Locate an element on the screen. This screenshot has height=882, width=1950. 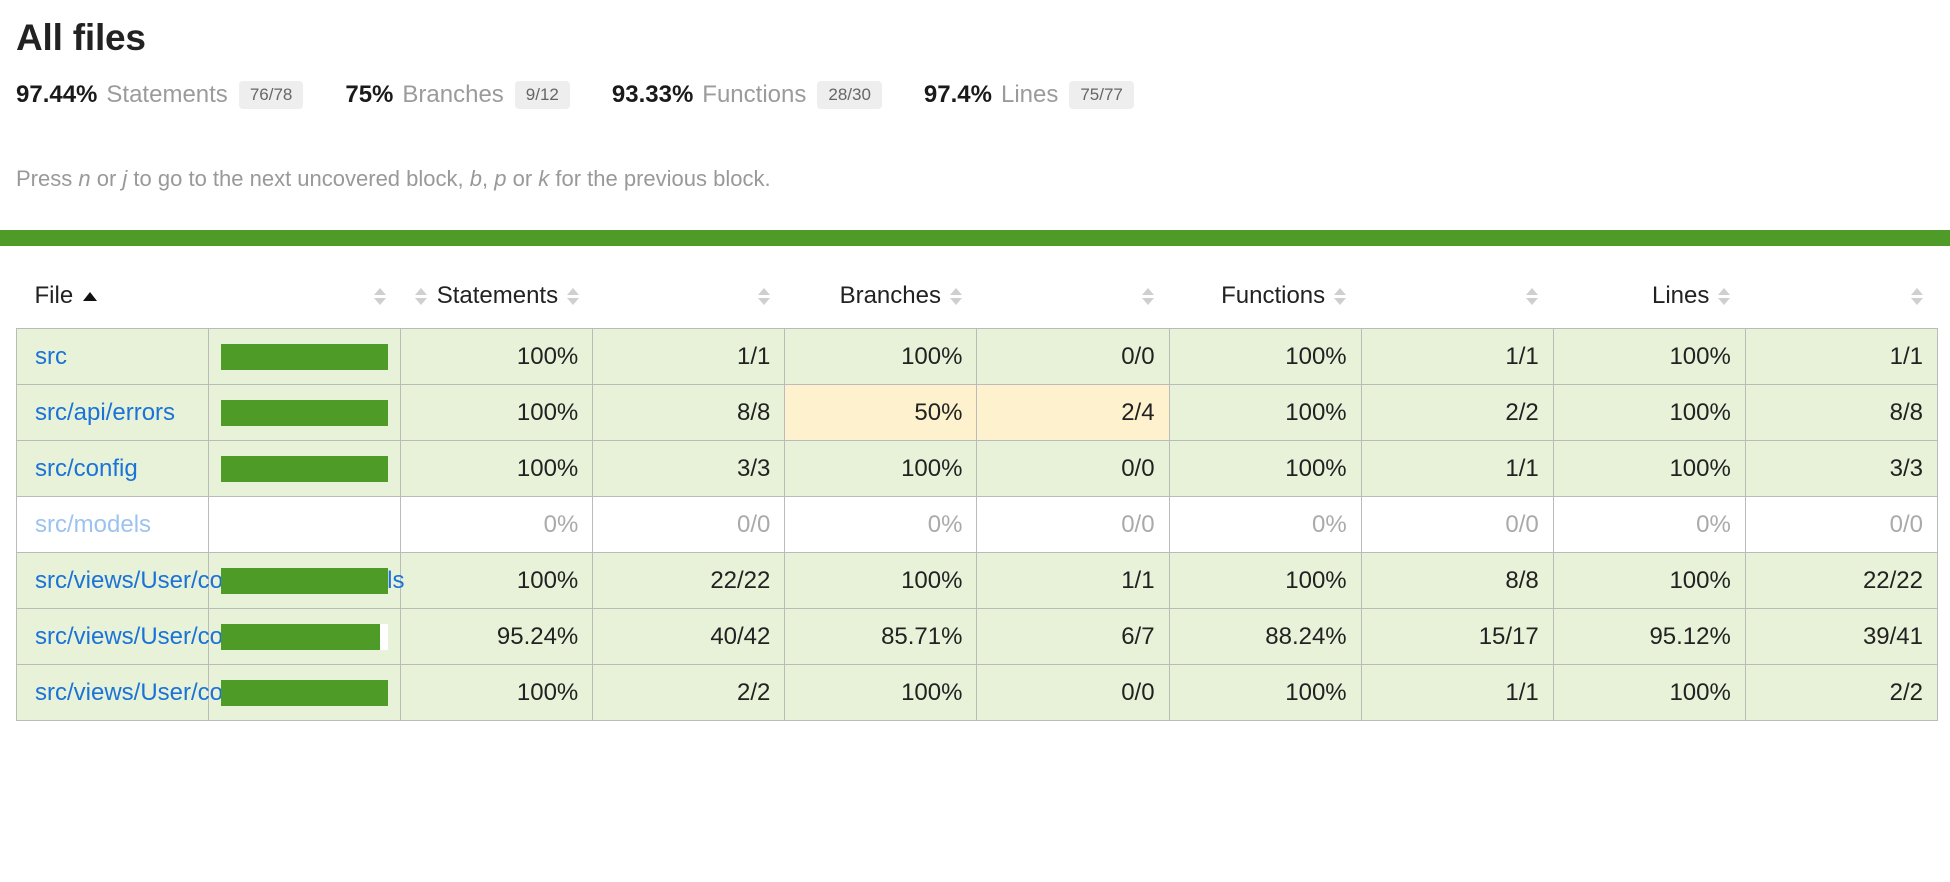
column-header-branches: Branches is located at coordinates (880, 299).